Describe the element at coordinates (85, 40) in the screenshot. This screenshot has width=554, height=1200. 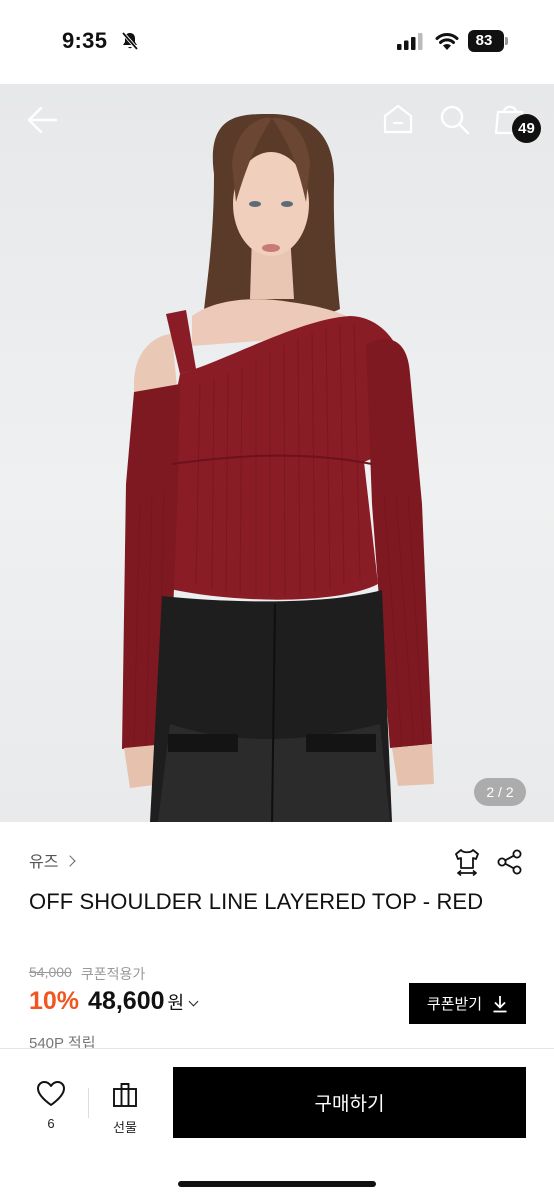
I see `status-time: 9:35` at that location.